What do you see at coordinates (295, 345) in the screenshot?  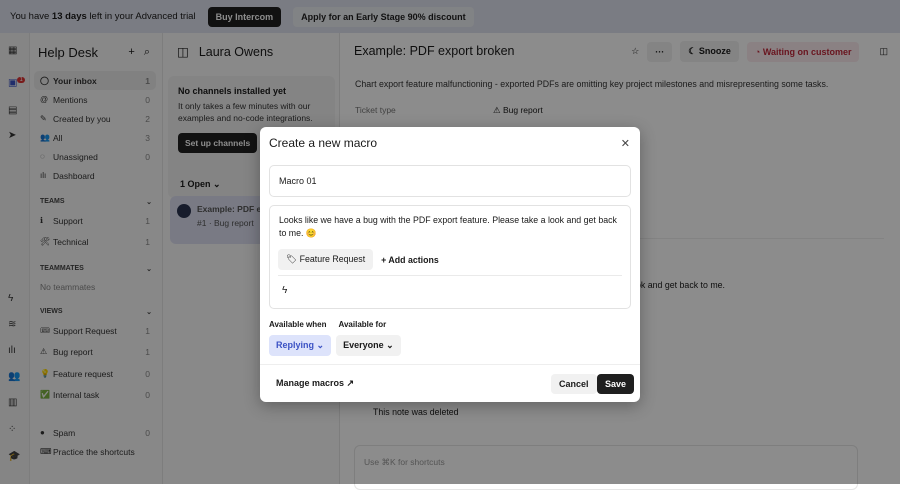 I see `select-value: Replying` at bounding box center [295, 345].